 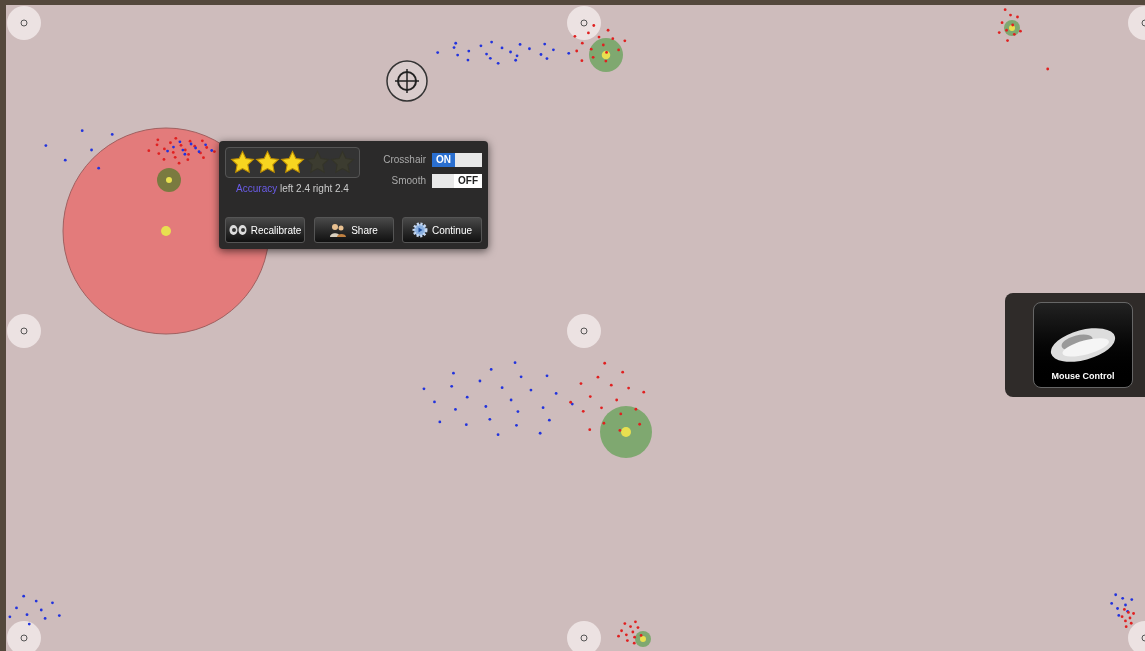 I want to click on toggle-label: Smooth, so click(x=408, y=181).